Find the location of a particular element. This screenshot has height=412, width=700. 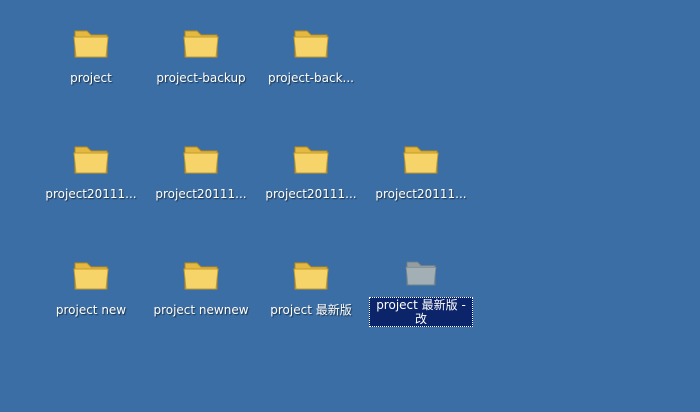

folder-label: project newnew is located at coordinates (201, 310).